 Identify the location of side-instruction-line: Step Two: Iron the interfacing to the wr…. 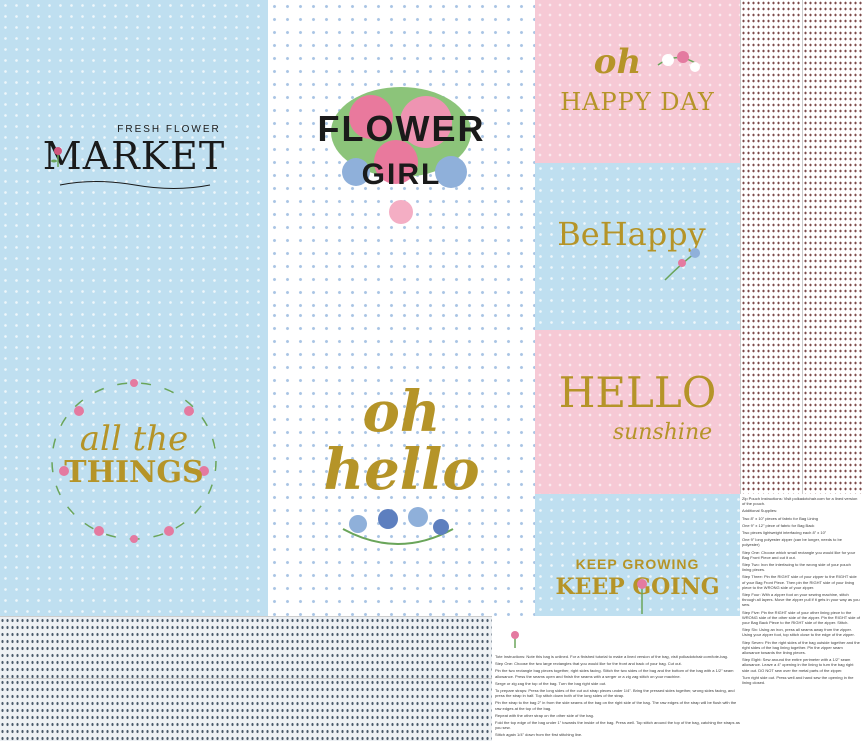
(796, 567).